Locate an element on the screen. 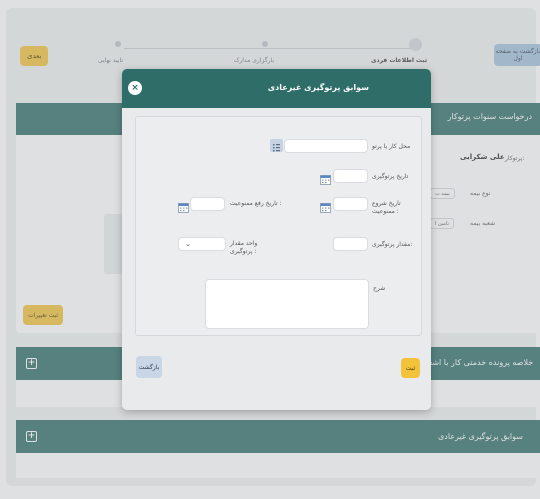 The height and width of the screenshot is (499, 540). modal-title: سوابق پرتوگیری غیرعادی is located at coordinates (318, 87).